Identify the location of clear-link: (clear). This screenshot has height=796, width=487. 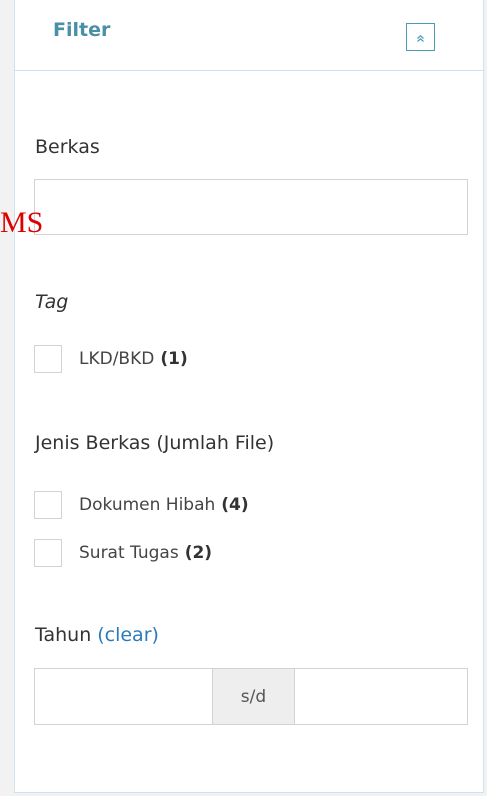
(128, 635).